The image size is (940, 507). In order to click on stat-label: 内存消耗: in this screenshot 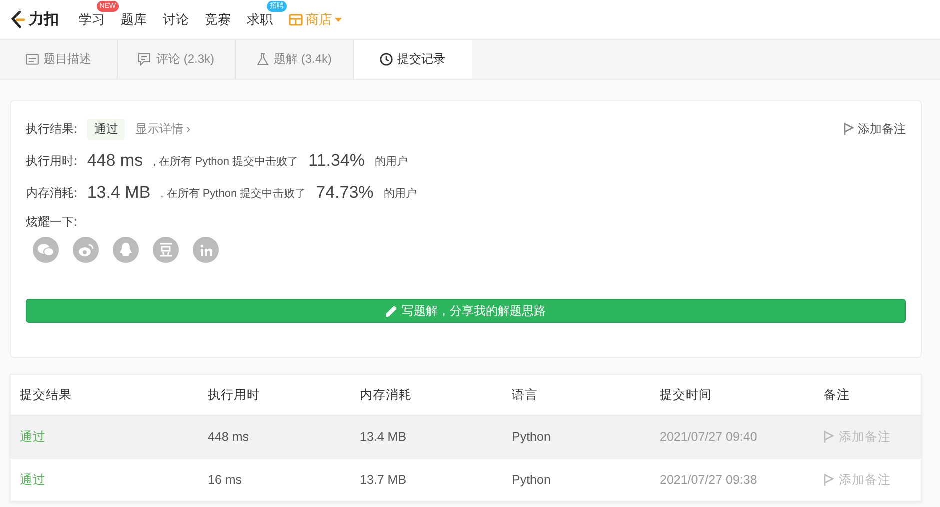, I will do `click(52, 193)`.